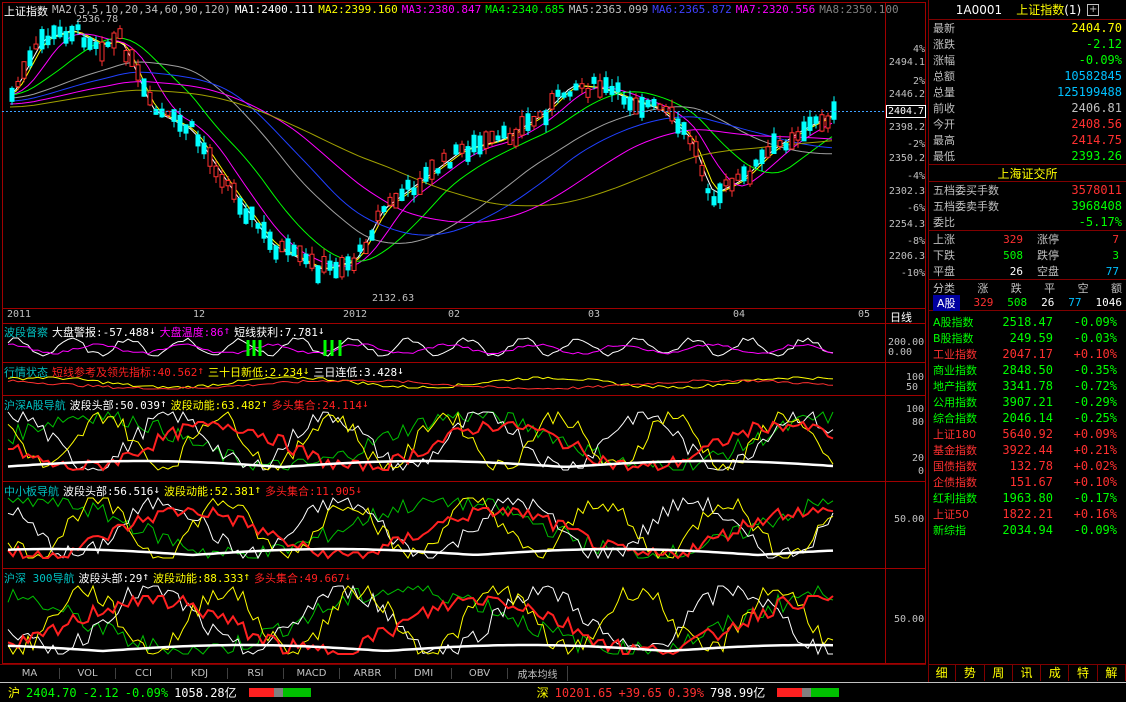 This screenshot has height=702, width=1126. I want to click on tab-macd: MACD, so click(312, 673).